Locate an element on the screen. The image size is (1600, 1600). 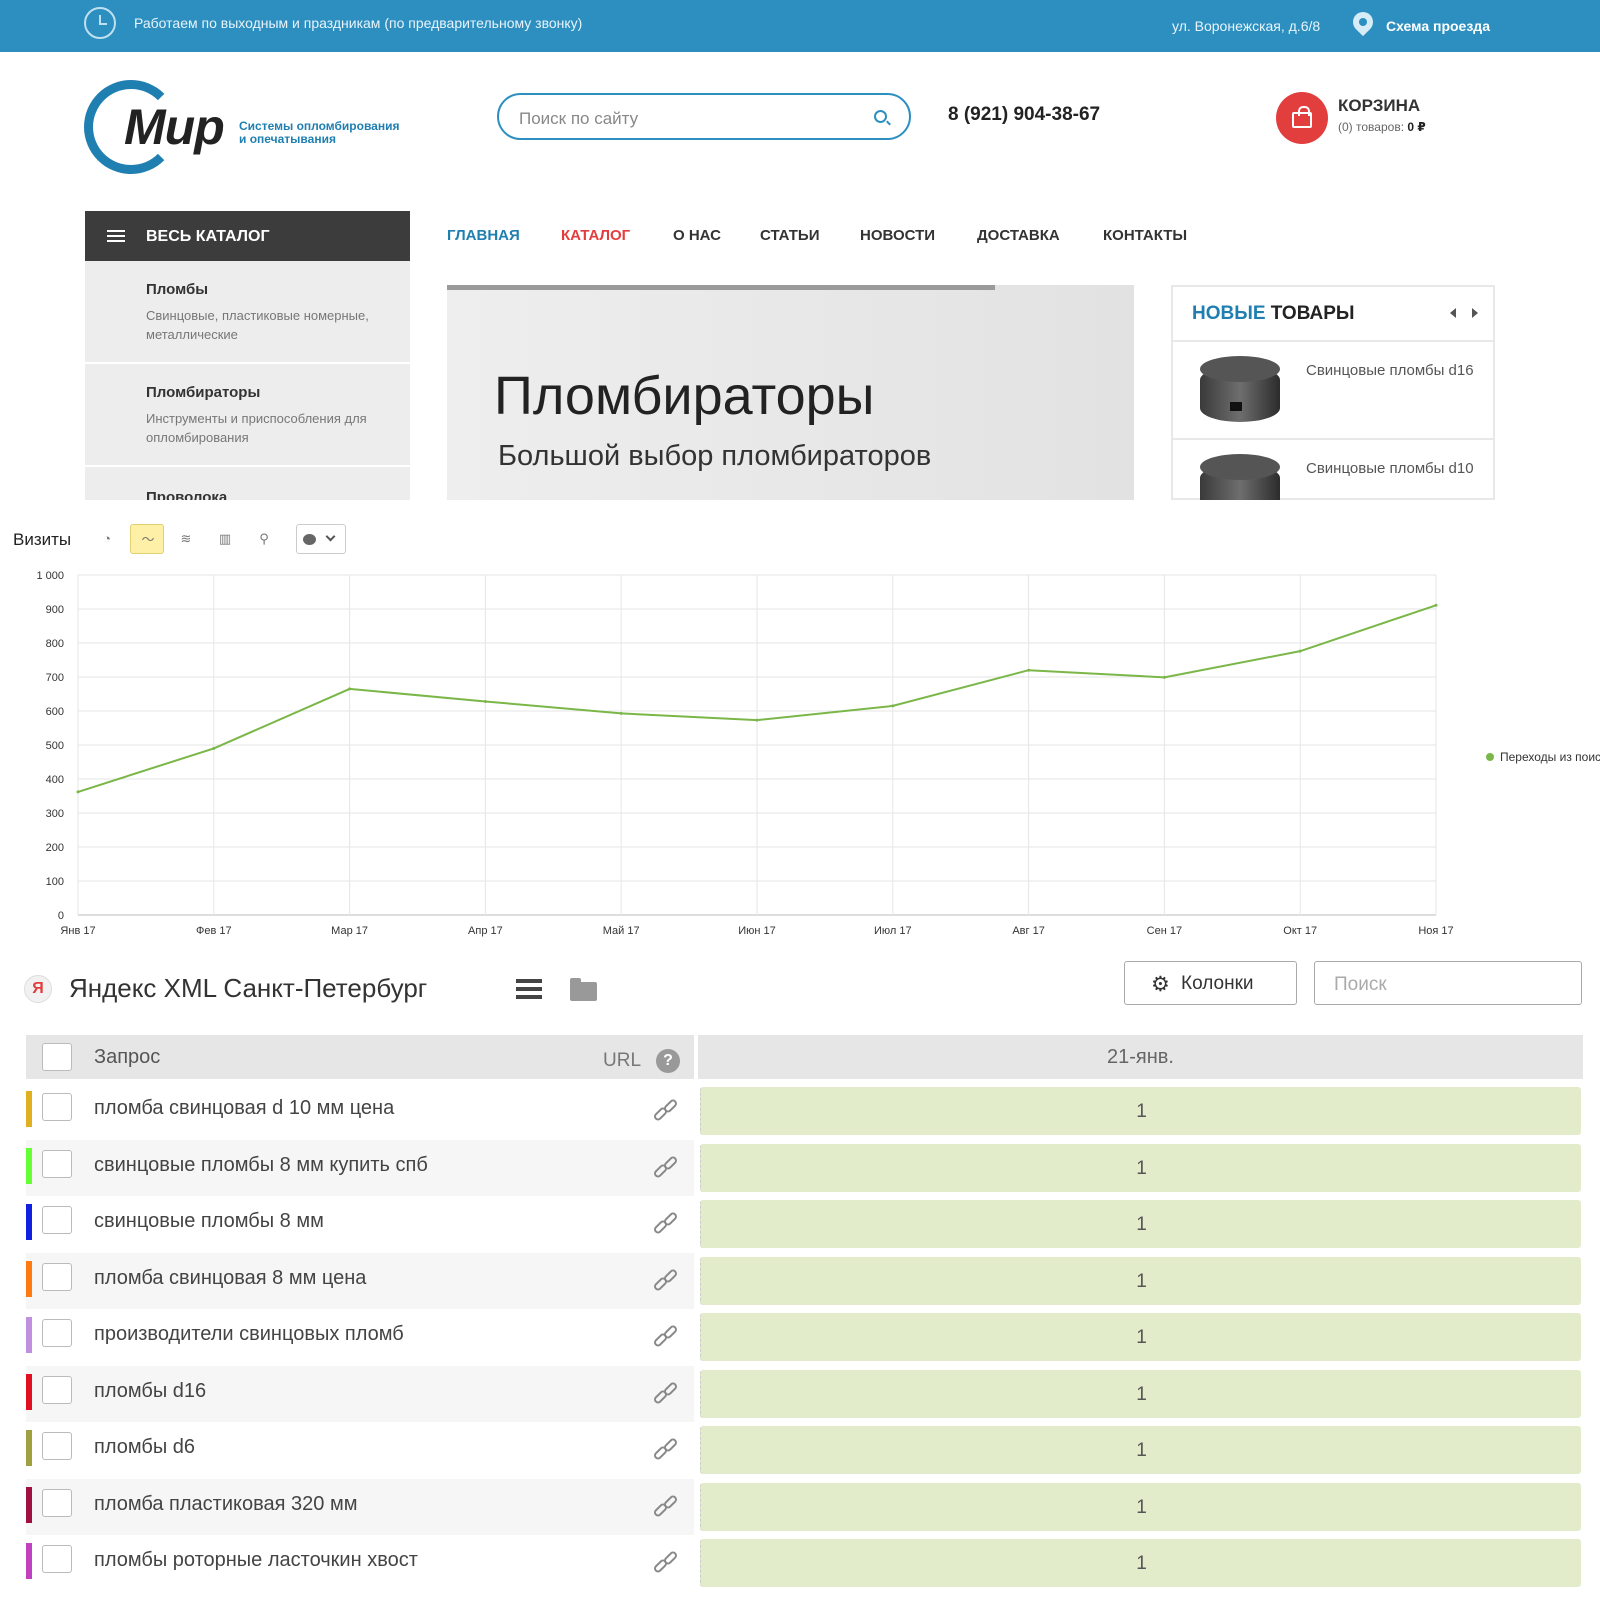
clock-icon is located at coordinates (100, 23).